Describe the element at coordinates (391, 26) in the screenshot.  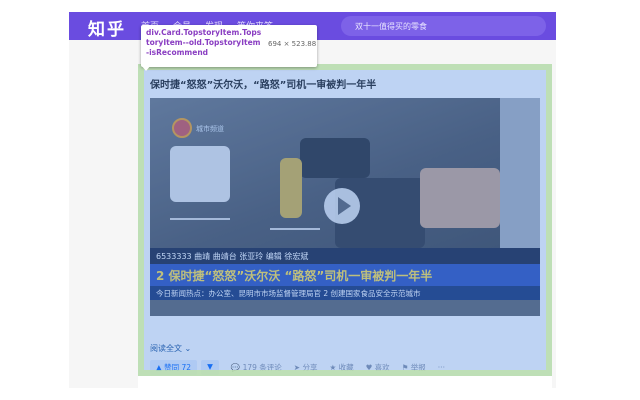
I see `search-placeholder: 双十一值得买的零食` at that location.